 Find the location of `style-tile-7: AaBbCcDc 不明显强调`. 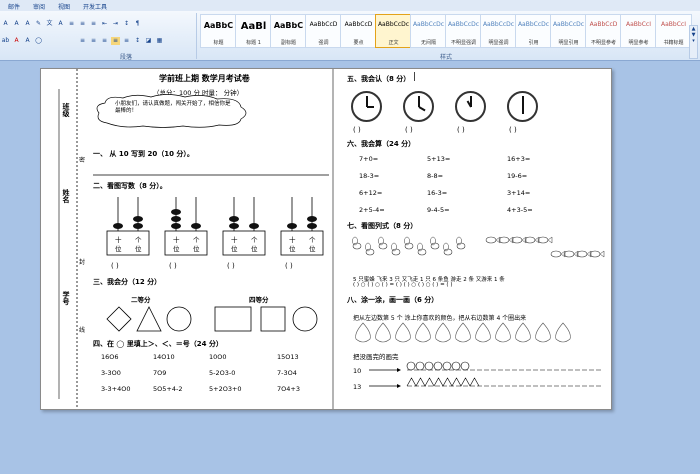

style-tile-7: AaBbCcDc 不明显强调 is located at coordinates (463, 31).